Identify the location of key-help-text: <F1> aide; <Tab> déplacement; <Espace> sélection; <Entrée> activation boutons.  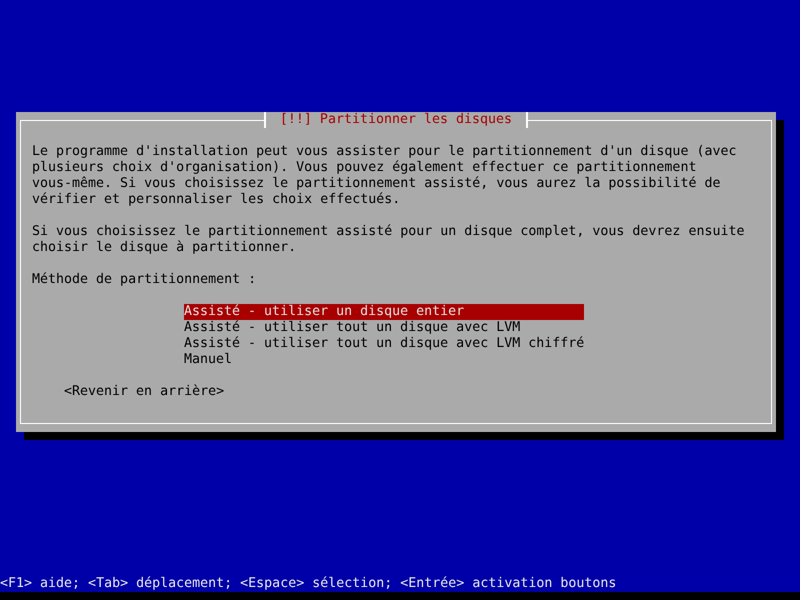
(309, 584).